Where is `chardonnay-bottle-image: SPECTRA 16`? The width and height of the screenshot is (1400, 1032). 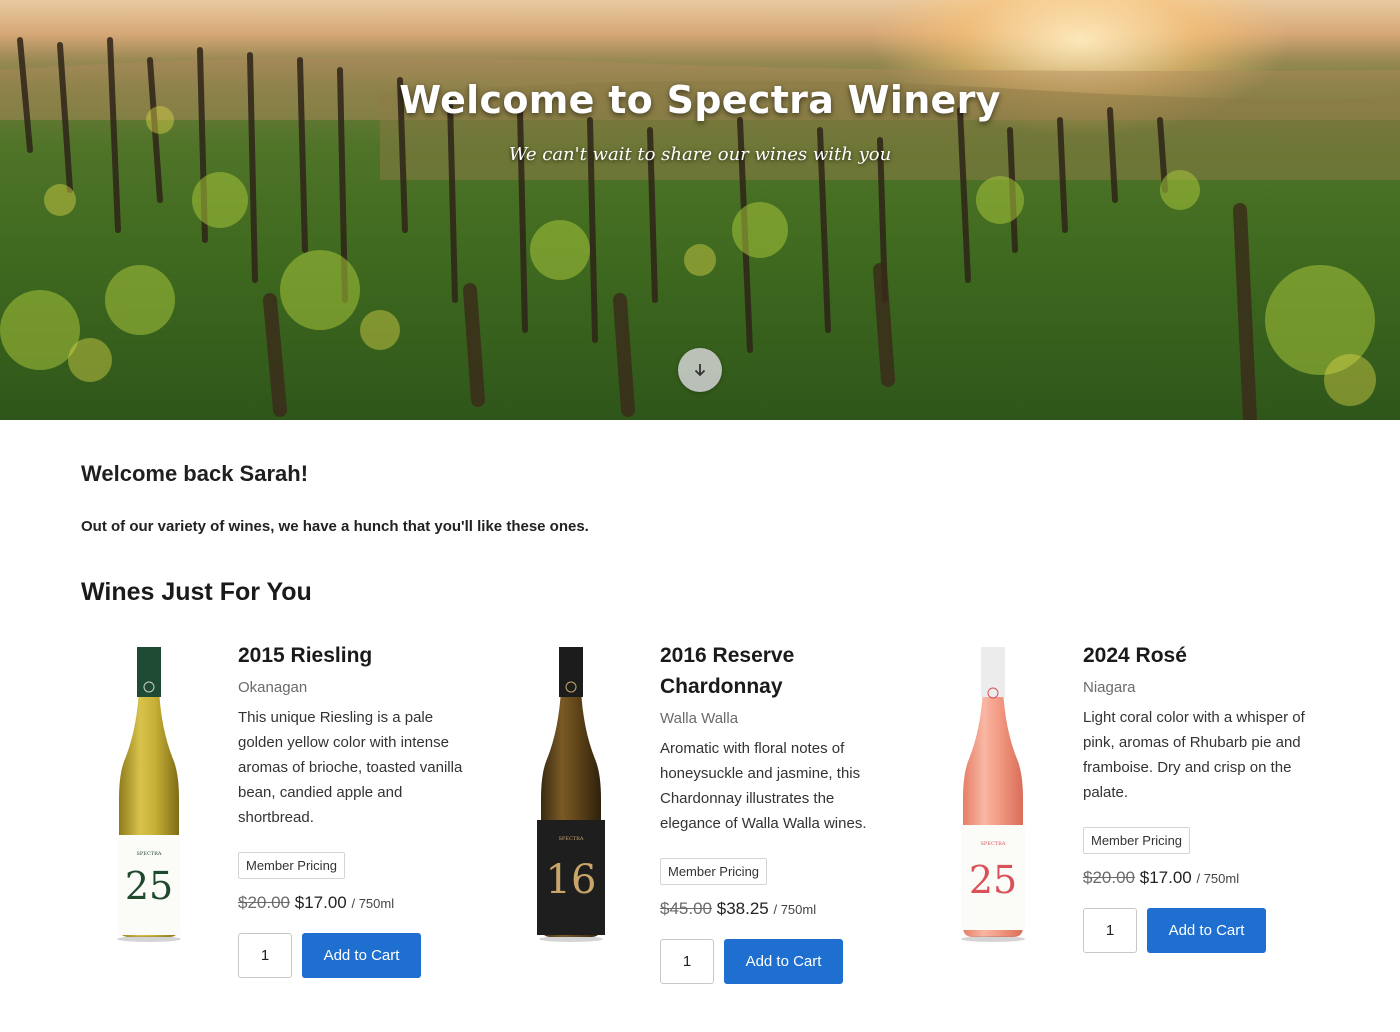 chardonnay-bottle-image: SPECTRA 16 is located at coordinates (571, 794).